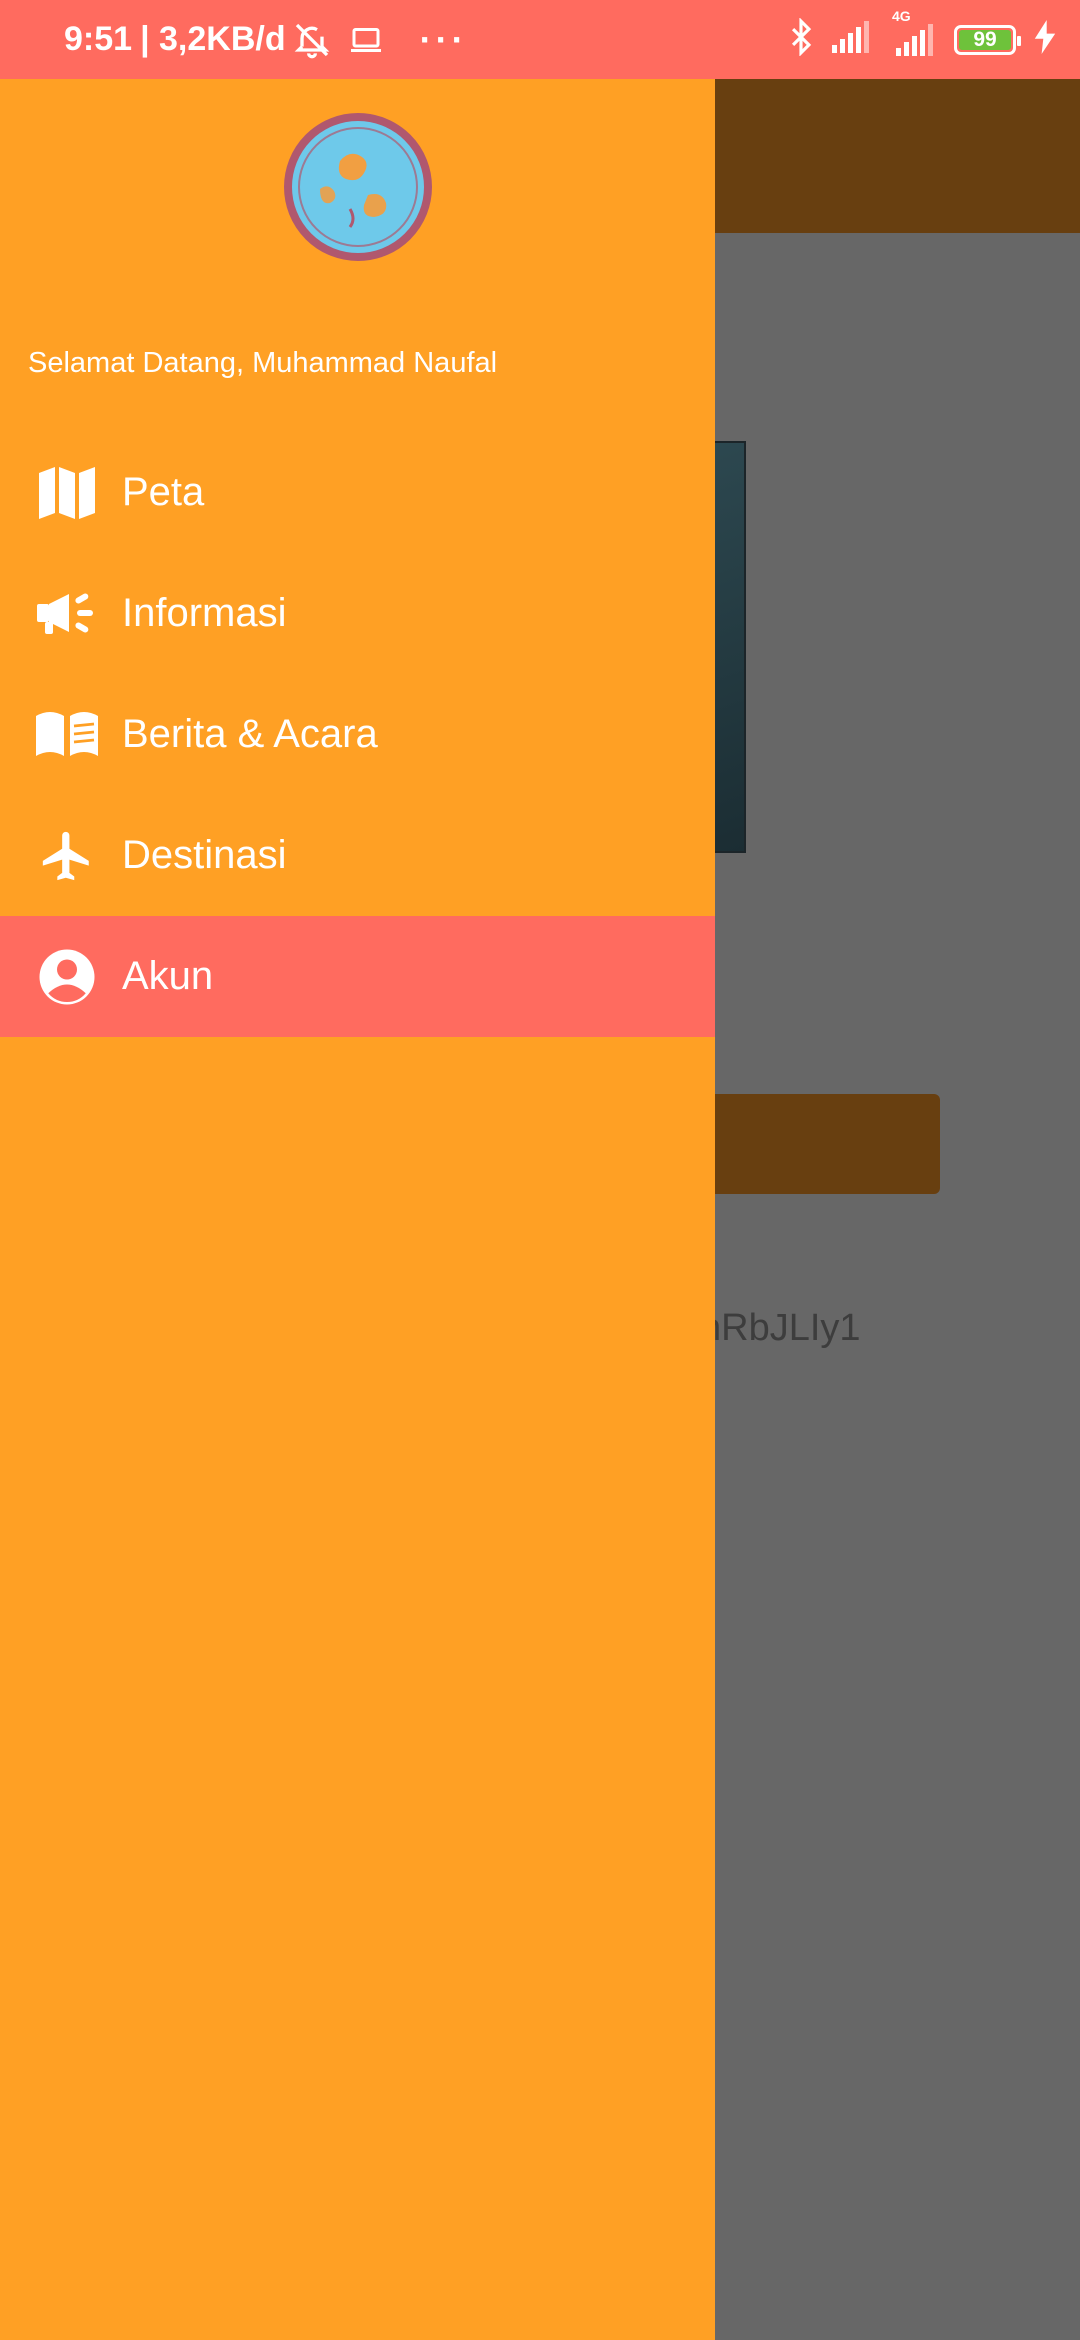  What do you see at coordinates (204, 613) in the screenshot?
I see `drawer-item-label: Informasi` at bounding box center [204, 613].